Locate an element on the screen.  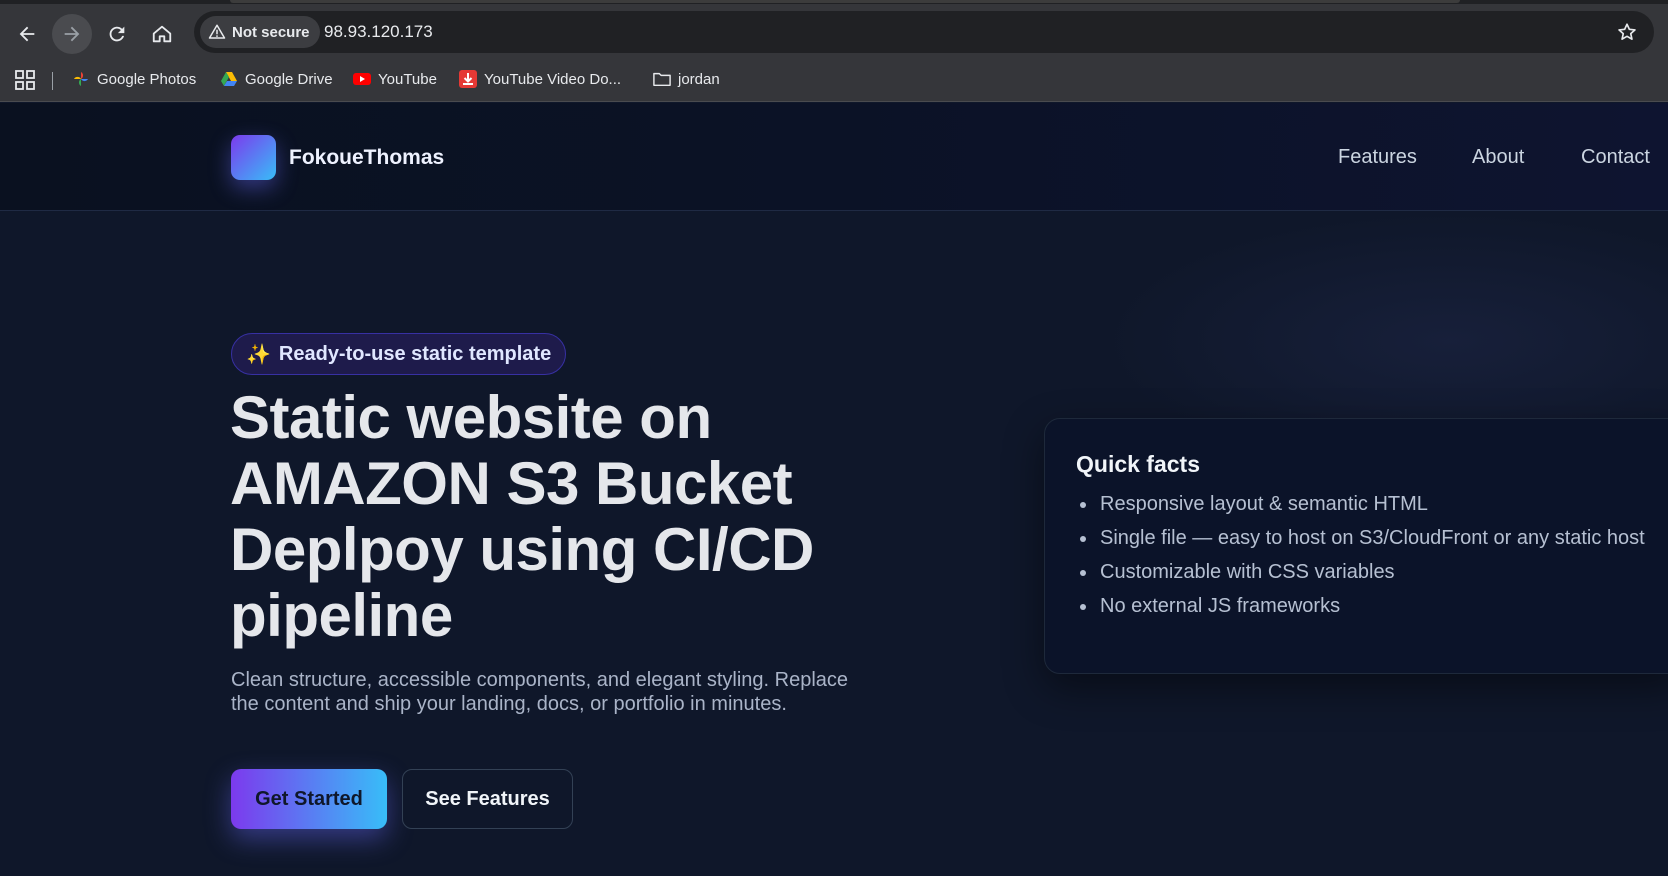
security-chip: Not secure is located at coordinates (260, 32).